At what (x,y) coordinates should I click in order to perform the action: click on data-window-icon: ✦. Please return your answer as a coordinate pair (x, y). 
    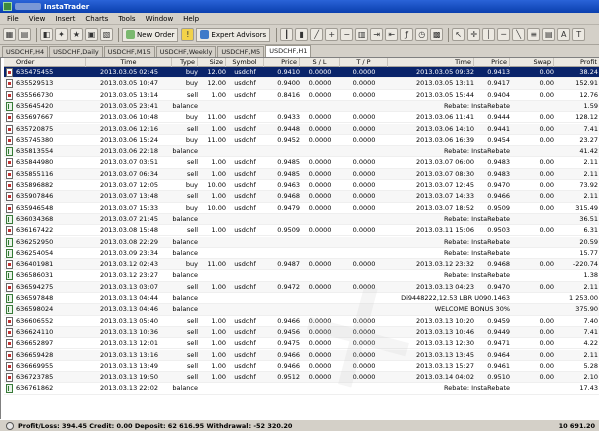
    Looking at the image, I should click on (61, 34).